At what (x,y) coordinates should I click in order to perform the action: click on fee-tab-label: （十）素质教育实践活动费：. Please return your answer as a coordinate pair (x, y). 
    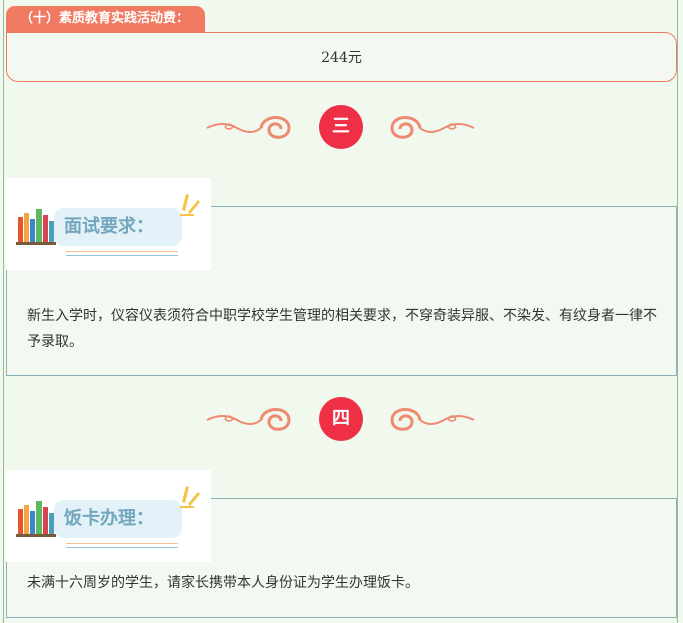
    Looking at the image, I should click on (106, 19).